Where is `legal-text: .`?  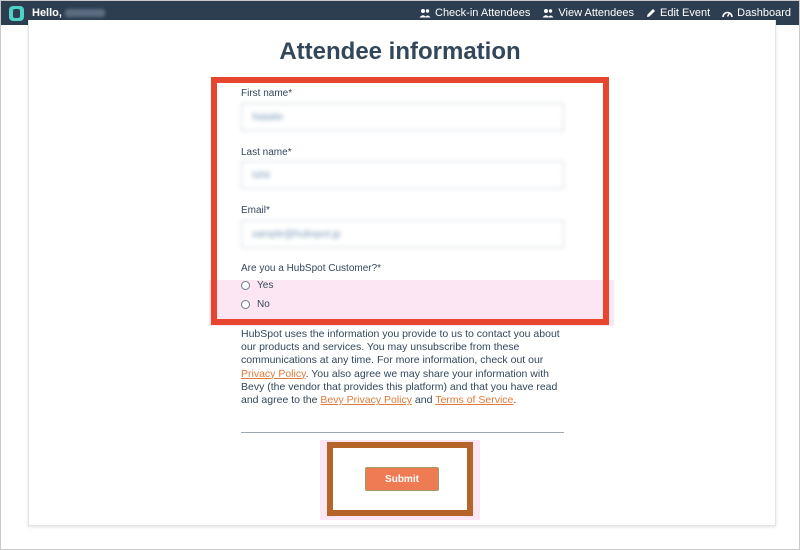 legal-text: . is located at coordinates (515, 400).